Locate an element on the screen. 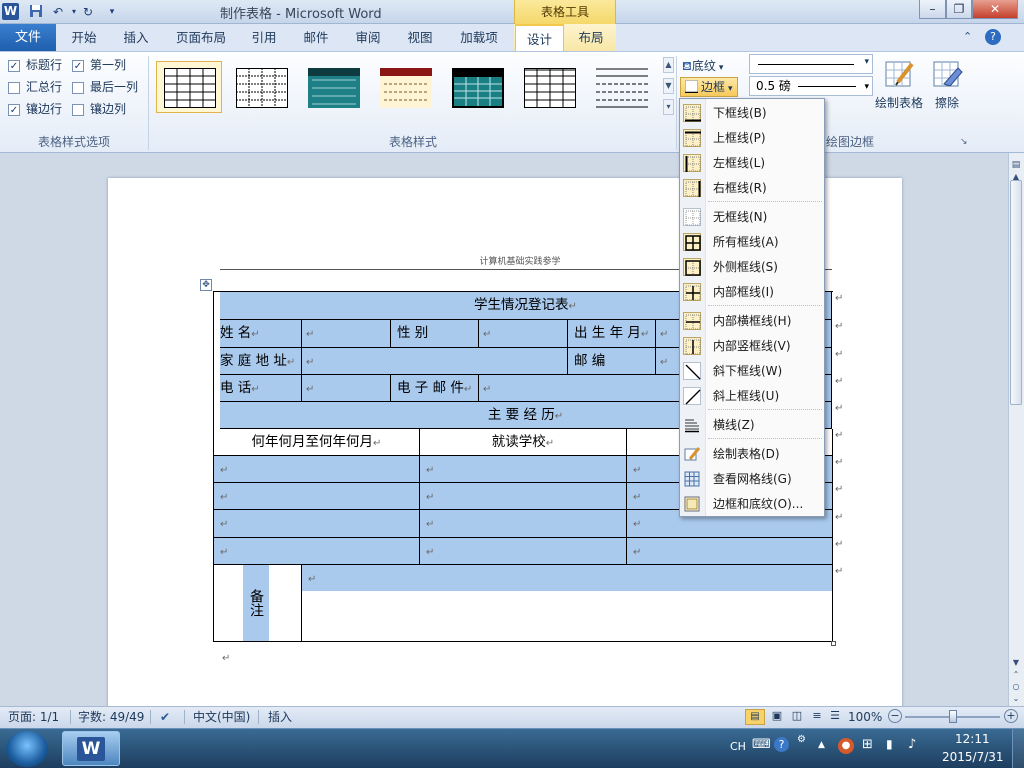 Image resolution: width=1024 pixels, height=768 pixels. keyboard-icon: ⌨ is located at coordinates (761, 744).